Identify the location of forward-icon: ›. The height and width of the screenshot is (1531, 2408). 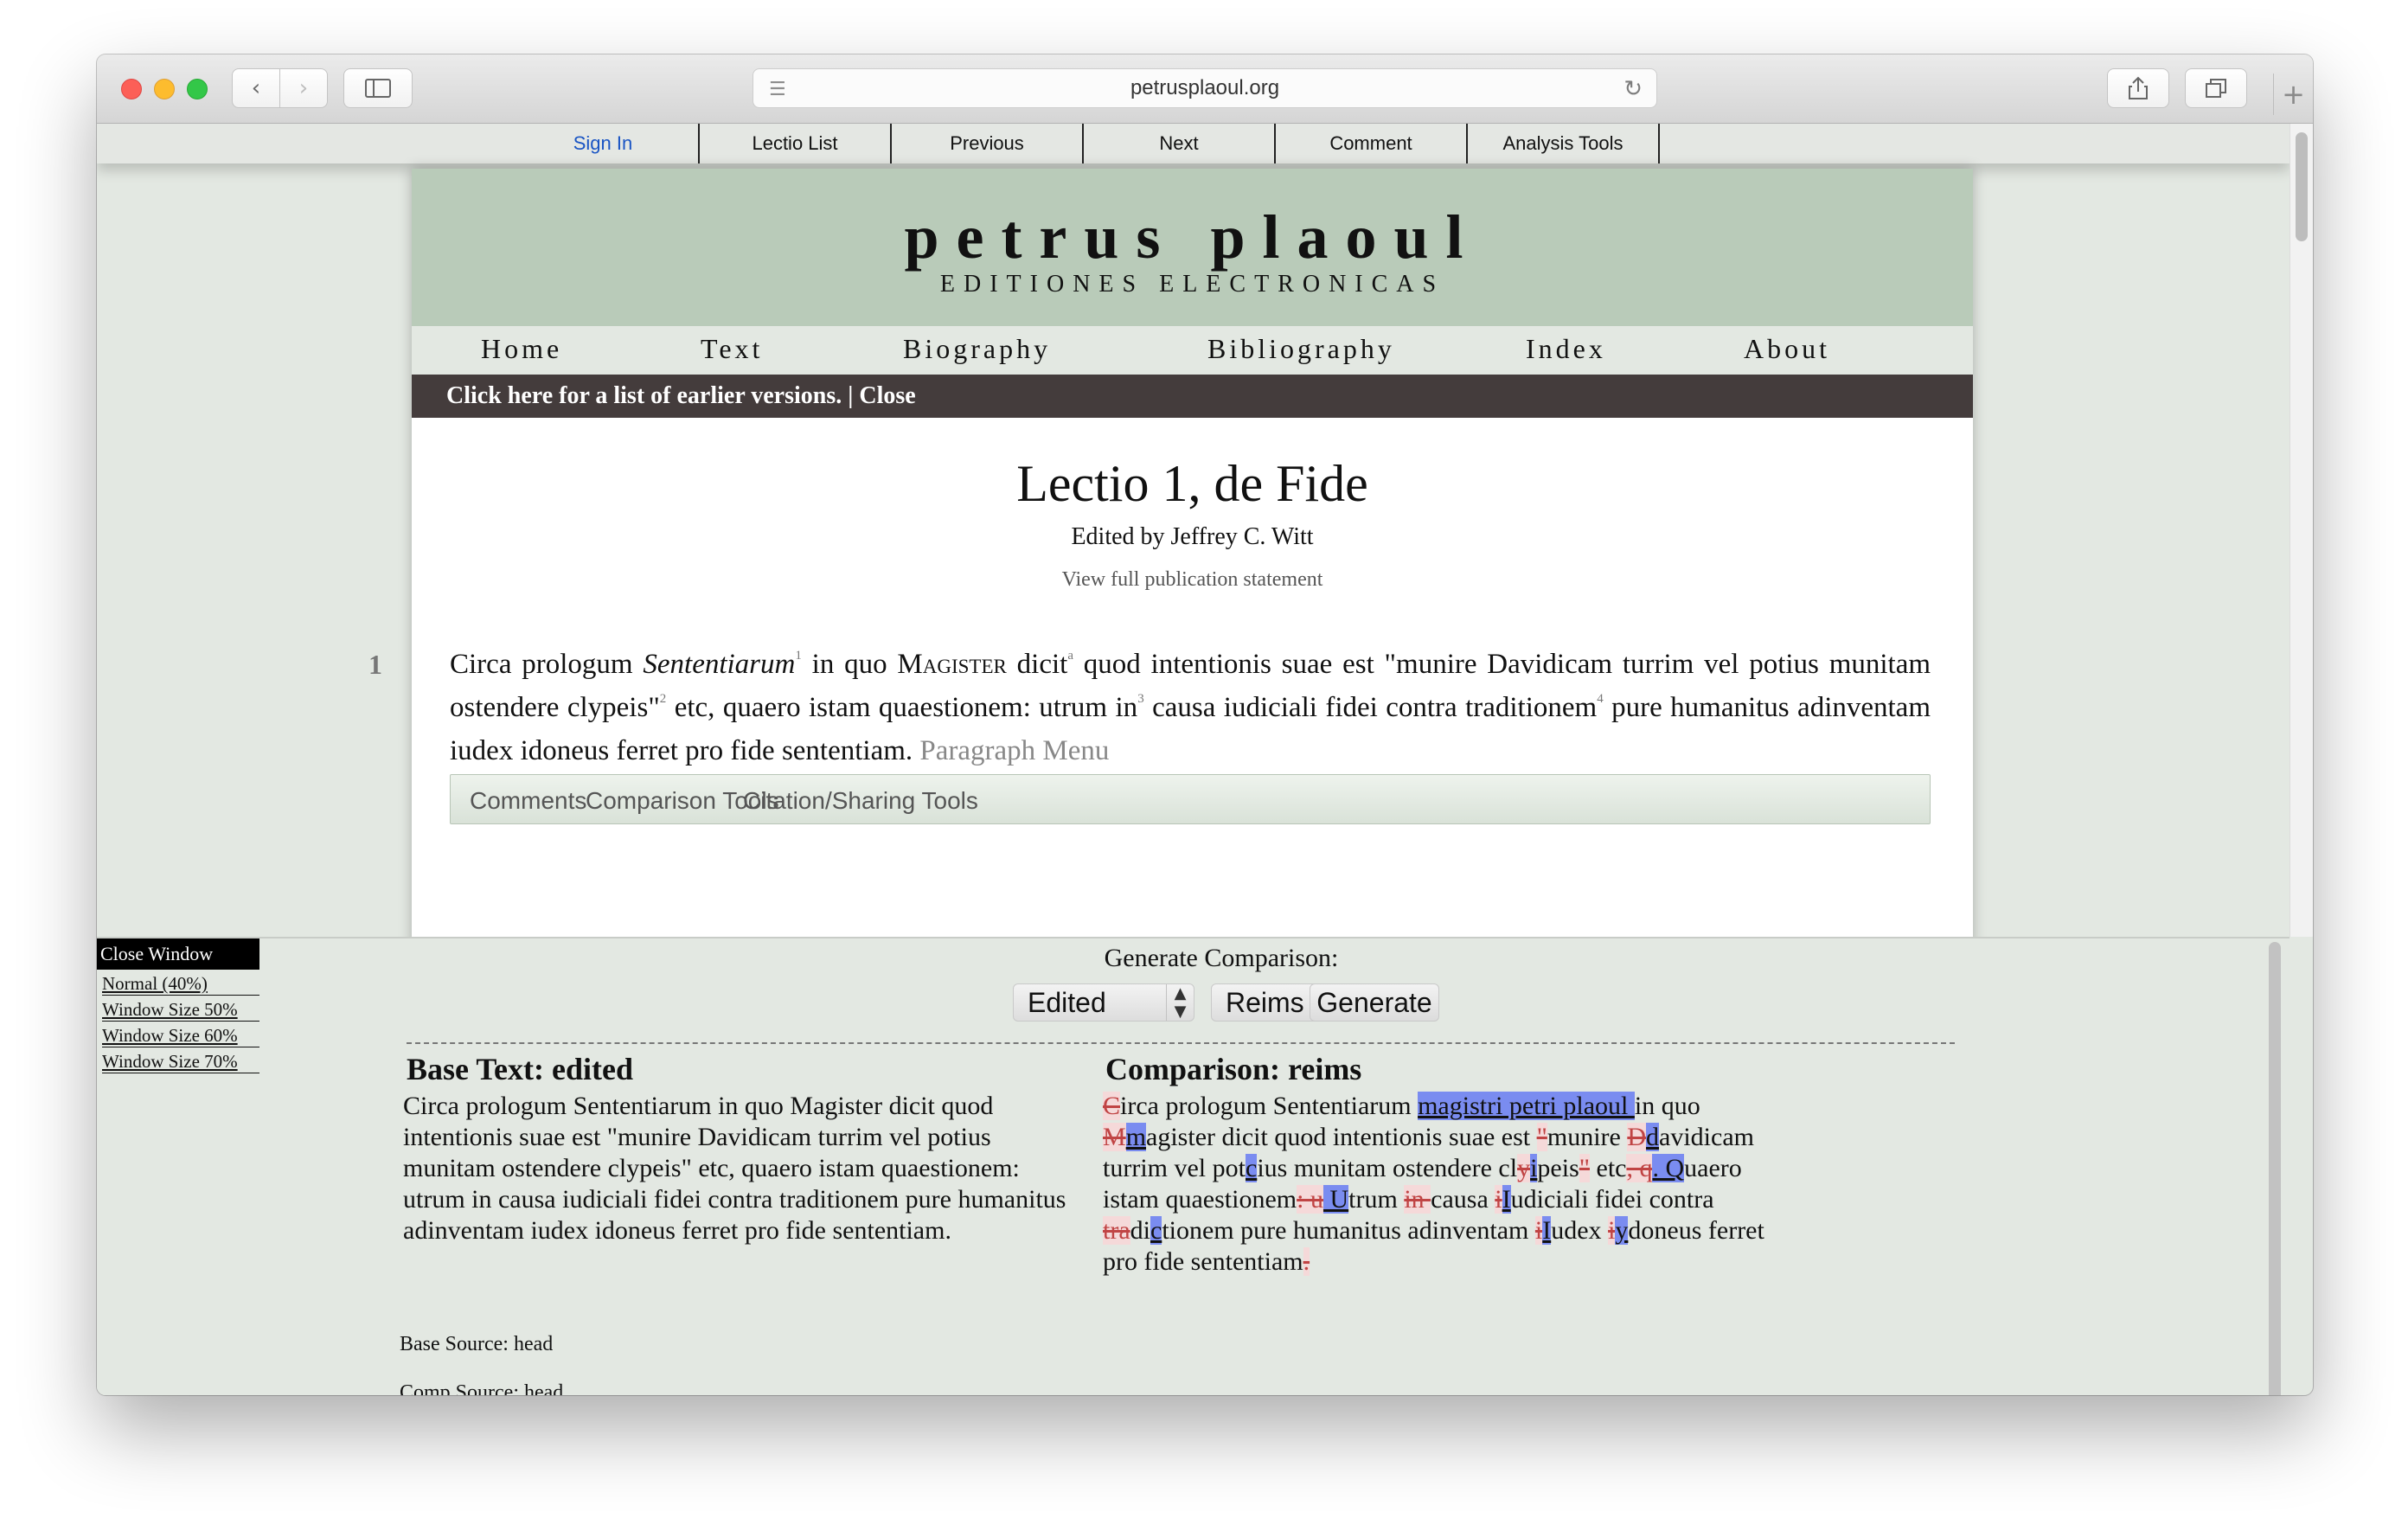
(303, 88).